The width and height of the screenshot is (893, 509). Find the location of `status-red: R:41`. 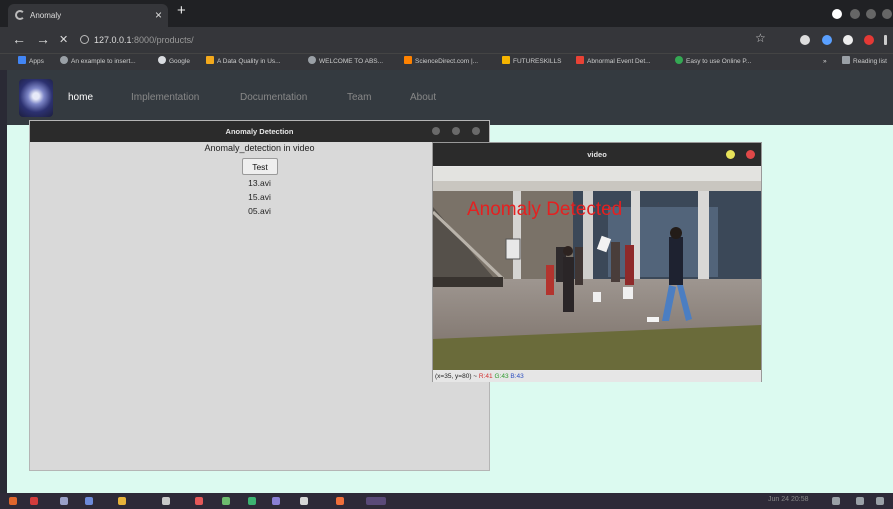

status-red: R:41 is located at coordinates (485, 376).